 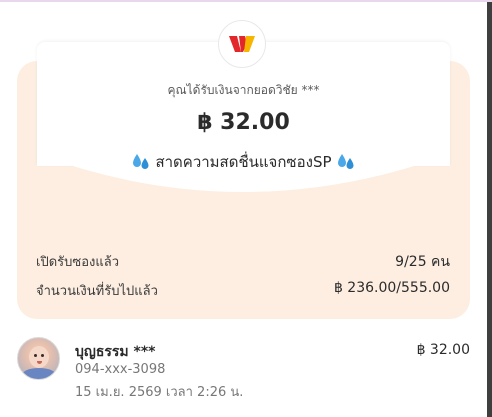 What do you see at coordinates (391, 288) in the screenshot?
I see `received-total-value: ฿ 236.00/555.00` at bounding box center [391, 288].